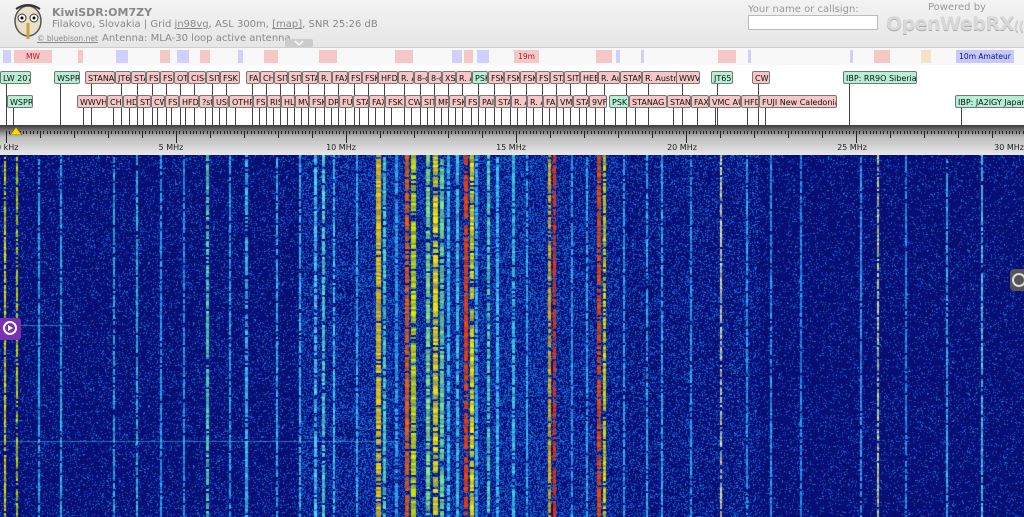 The width and height of the screenshot is (1024, 517). Describe the element at coordinates (181, 77) in the screenshot. I see `station-label: OTH` at that location.